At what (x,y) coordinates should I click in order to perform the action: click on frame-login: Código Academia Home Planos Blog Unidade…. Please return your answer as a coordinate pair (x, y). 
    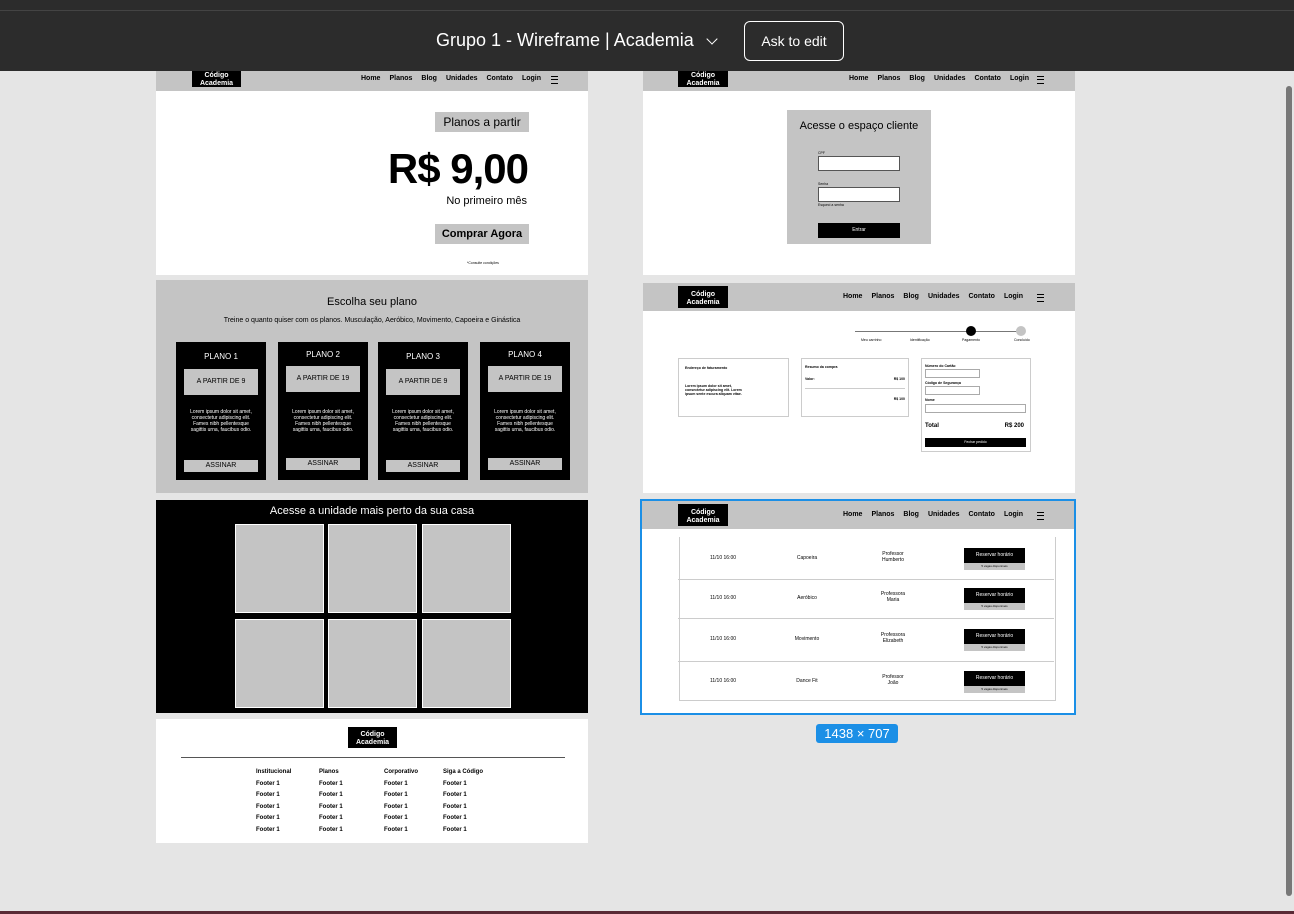
    Looking at the image, I should click on (859, 173).